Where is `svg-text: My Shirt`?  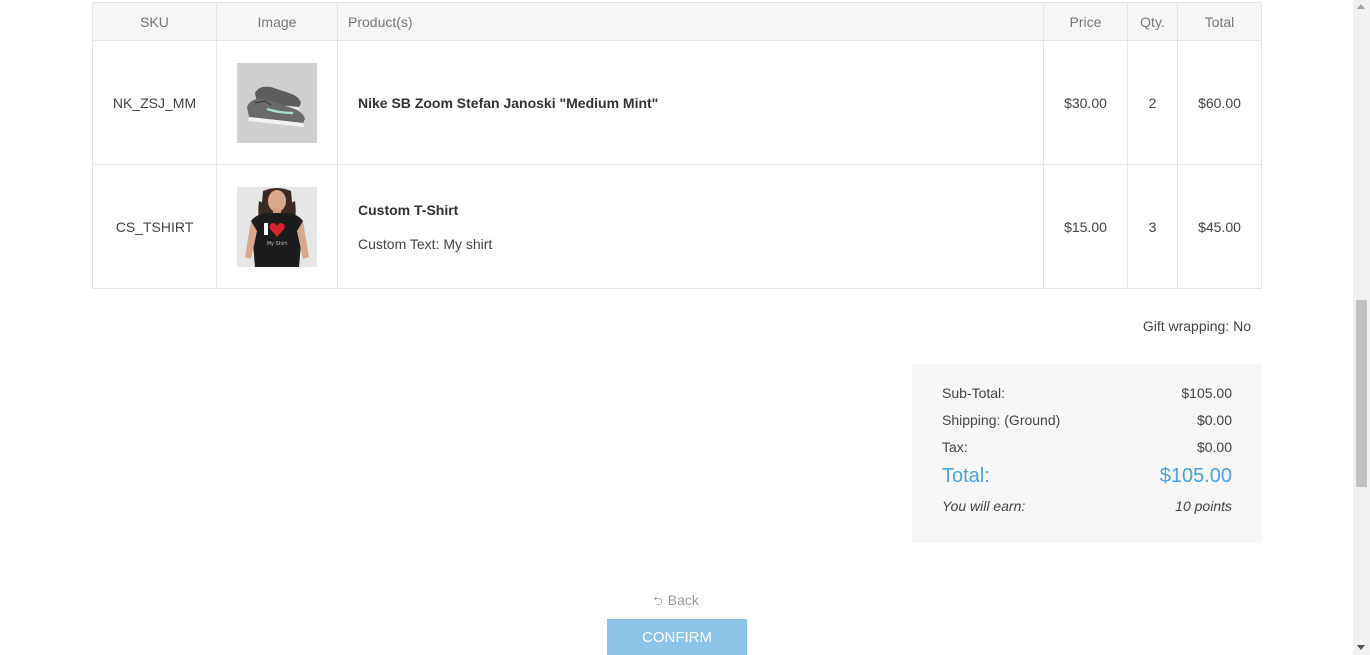
svg-text: My Shirt is located at coordinates (277, 244).